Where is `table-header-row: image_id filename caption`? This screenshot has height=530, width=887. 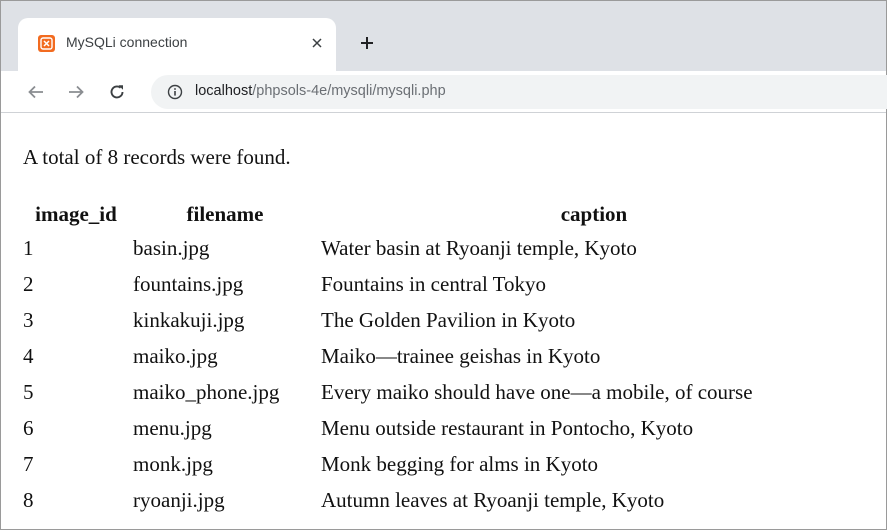 table-header-row: image_id filename caption is located at coordinates (445, 219).